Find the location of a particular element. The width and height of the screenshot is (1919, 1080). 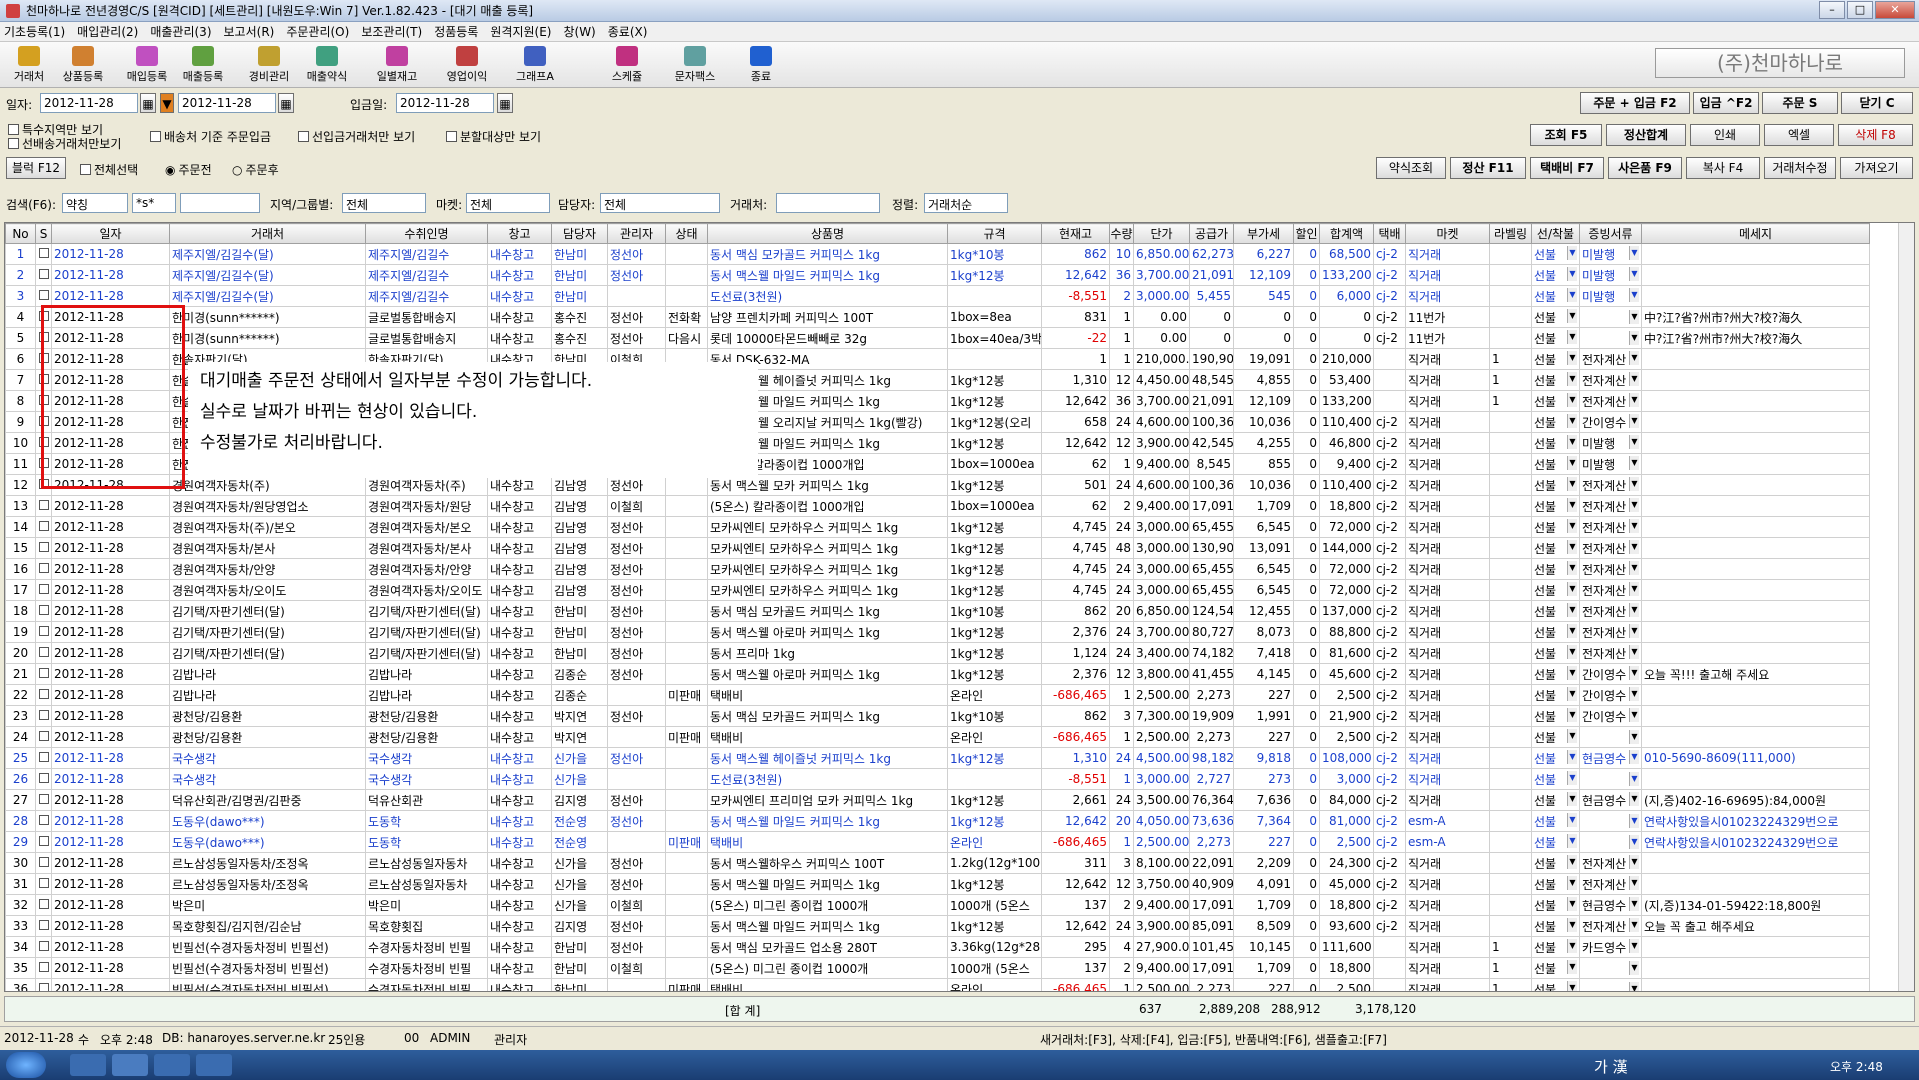

table-cell: 7 is located at coordinates (20, 380).